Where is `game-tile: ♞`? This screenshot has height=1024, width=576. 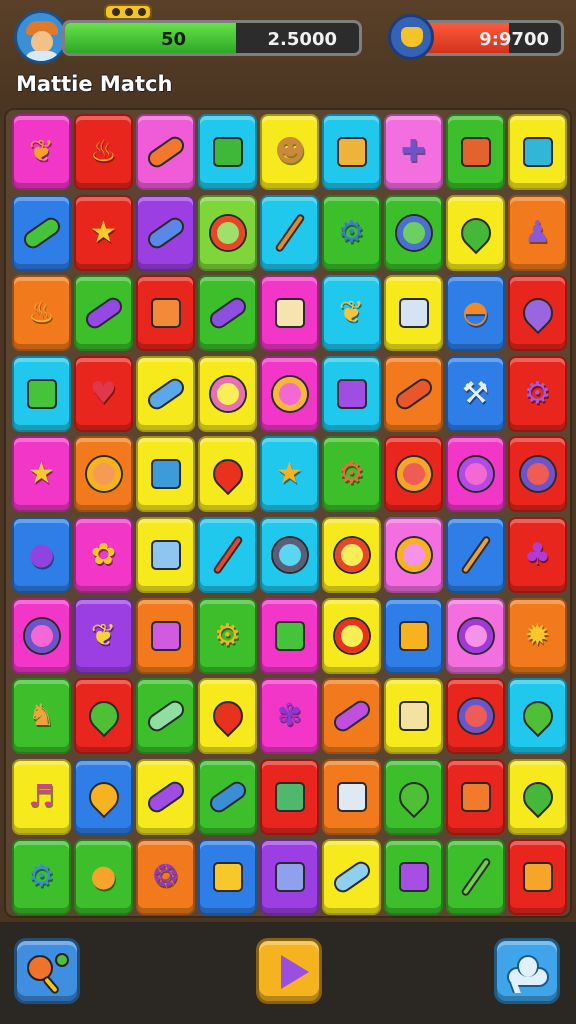
game-tile: ♞ is located at coordinates (41, 716).